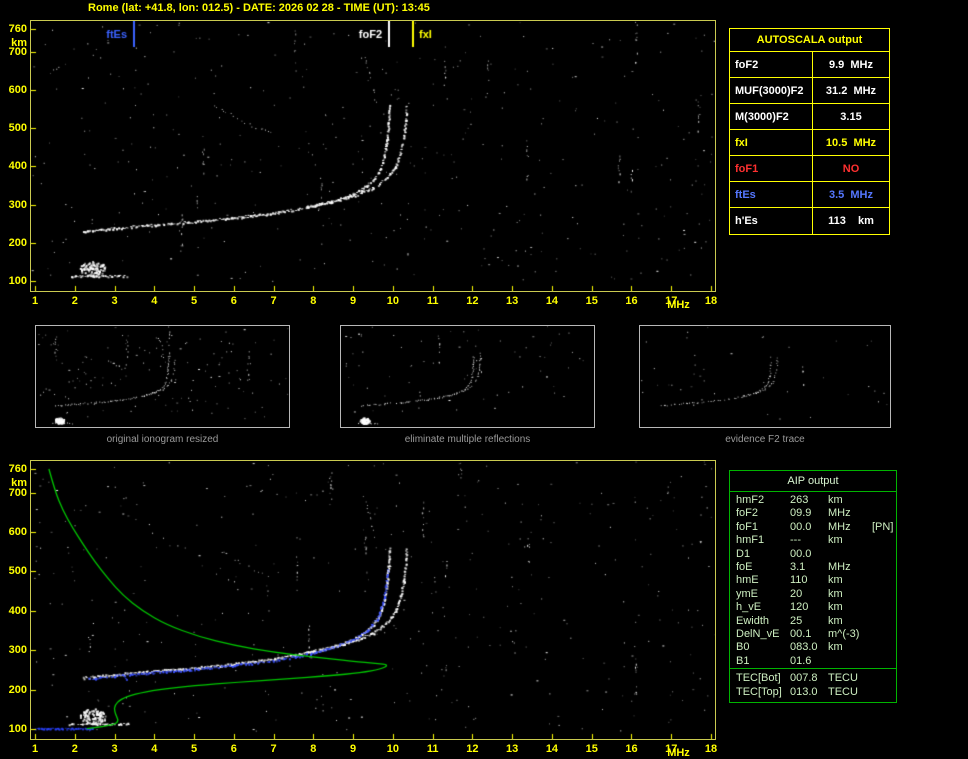 The width and height of the screenshot is (968, 759). What do you see at coordinates (813, 500) in the screenshot?
I see `aip-row: hmF2 263 km` at bounding box center [813, 500].